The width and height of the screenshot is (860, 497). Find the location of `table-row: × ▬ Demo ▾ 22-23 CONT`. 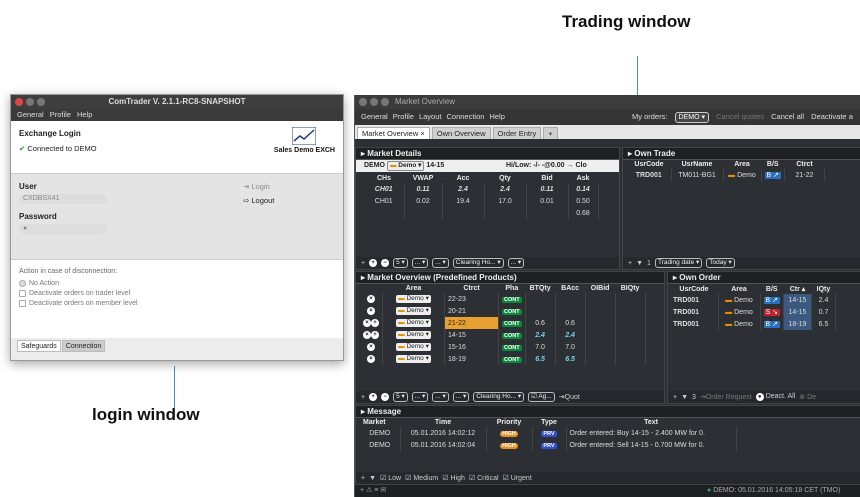

table-row: × ▬ Demo ▾ 22-23 CONT is located at coordinates (503, 299).